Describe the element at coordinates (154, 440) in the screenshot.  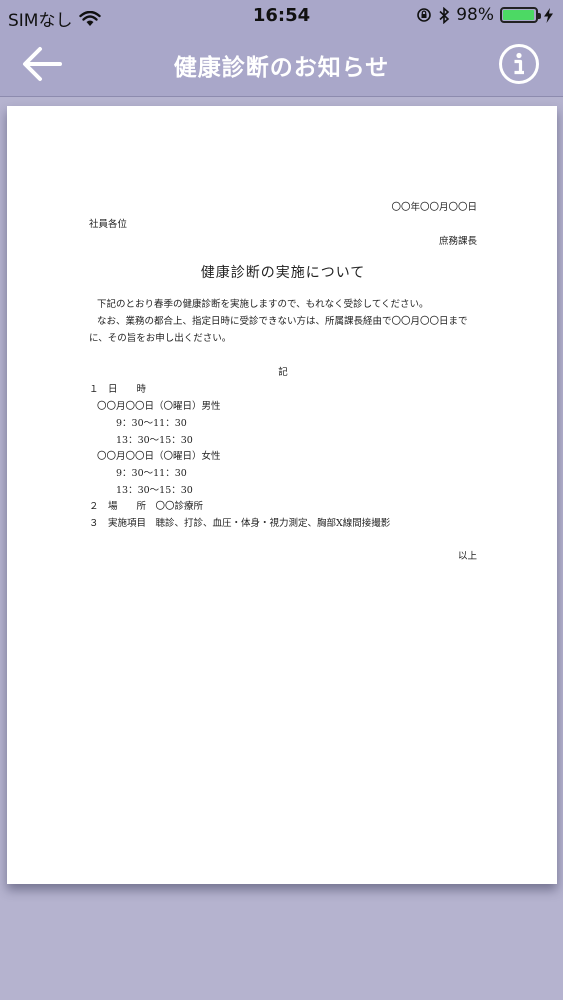
I see `item1-male-time2: 13：30〜15：30` at that location.